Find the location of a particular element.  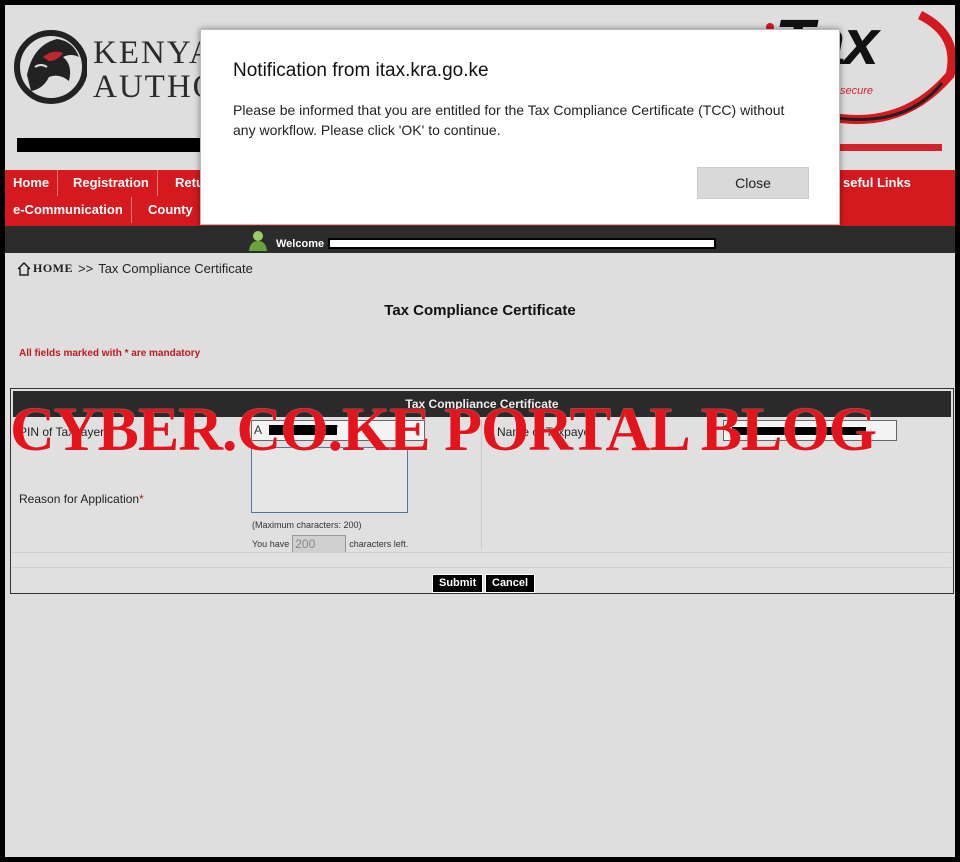

chars-left-text: characters left. is located at coordinates (379, 544).